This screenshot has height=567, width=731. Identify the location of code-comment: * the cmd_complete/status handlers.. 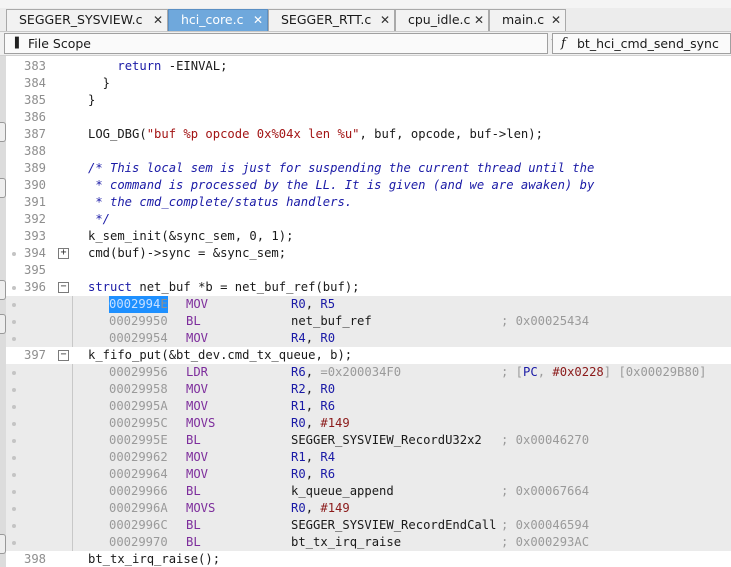
(220, 202).